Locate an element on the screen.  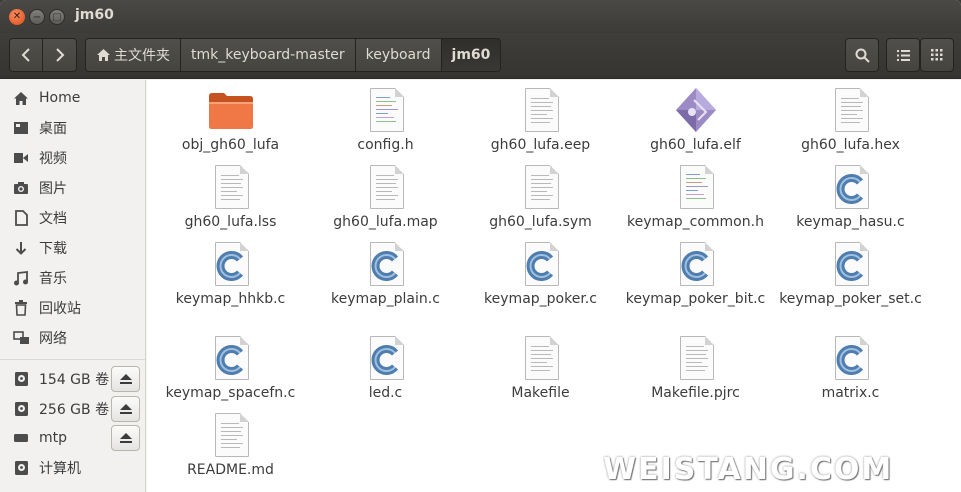
grid-view-button is located at coordinates (937, 55).